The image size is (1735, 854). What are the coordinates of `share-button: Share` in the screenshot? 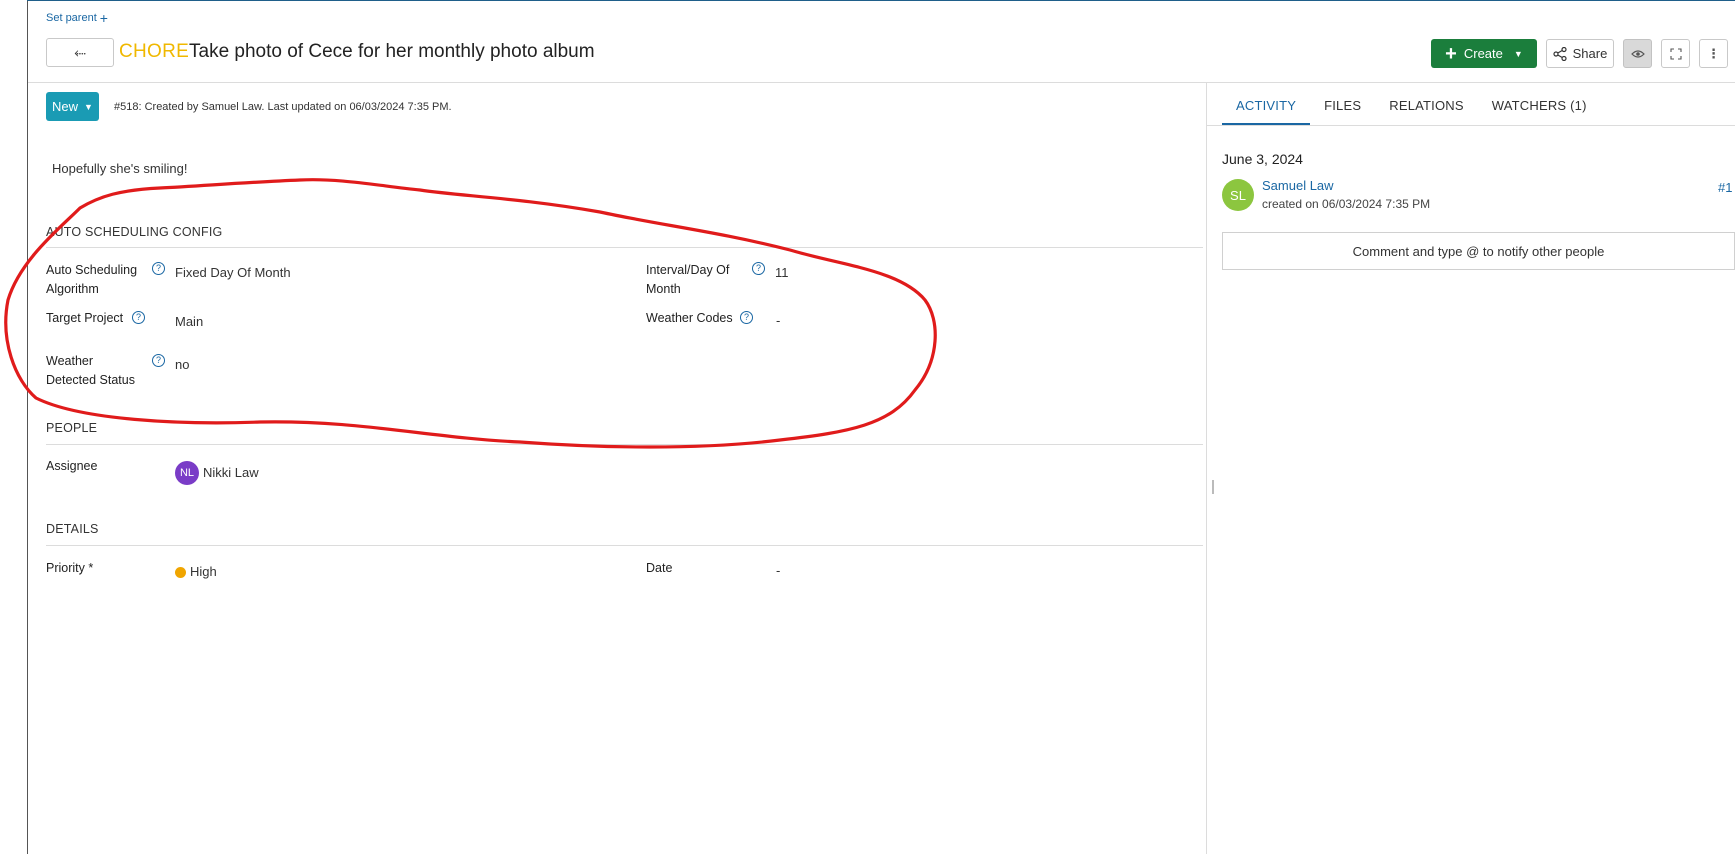 It's located at (1580, 53).